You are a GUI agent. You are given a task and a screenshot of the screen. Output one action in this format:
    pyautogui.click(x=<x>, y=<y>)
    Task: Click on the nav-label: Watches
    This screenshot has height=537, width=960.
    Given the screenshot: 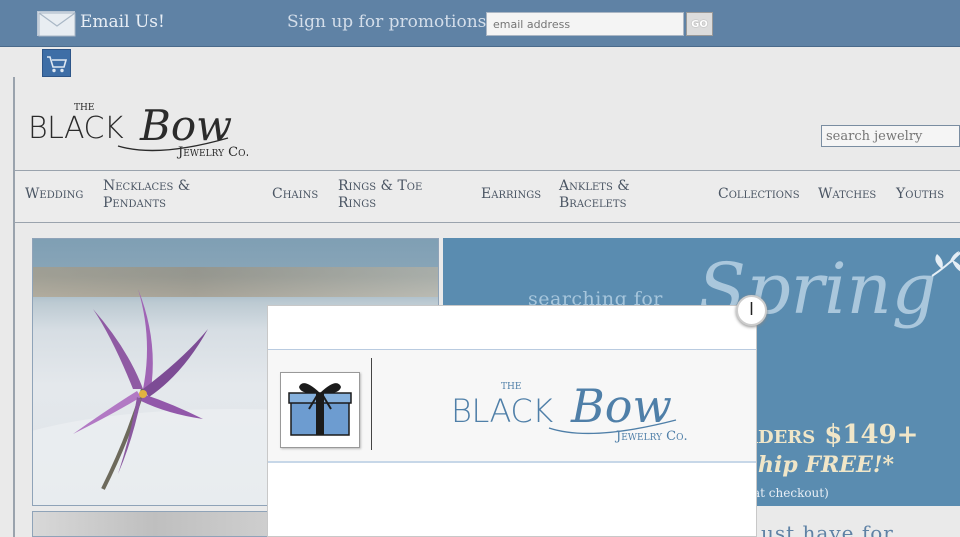 What is the action you would take?
    pyautogui.click(x=847, y=194)
    